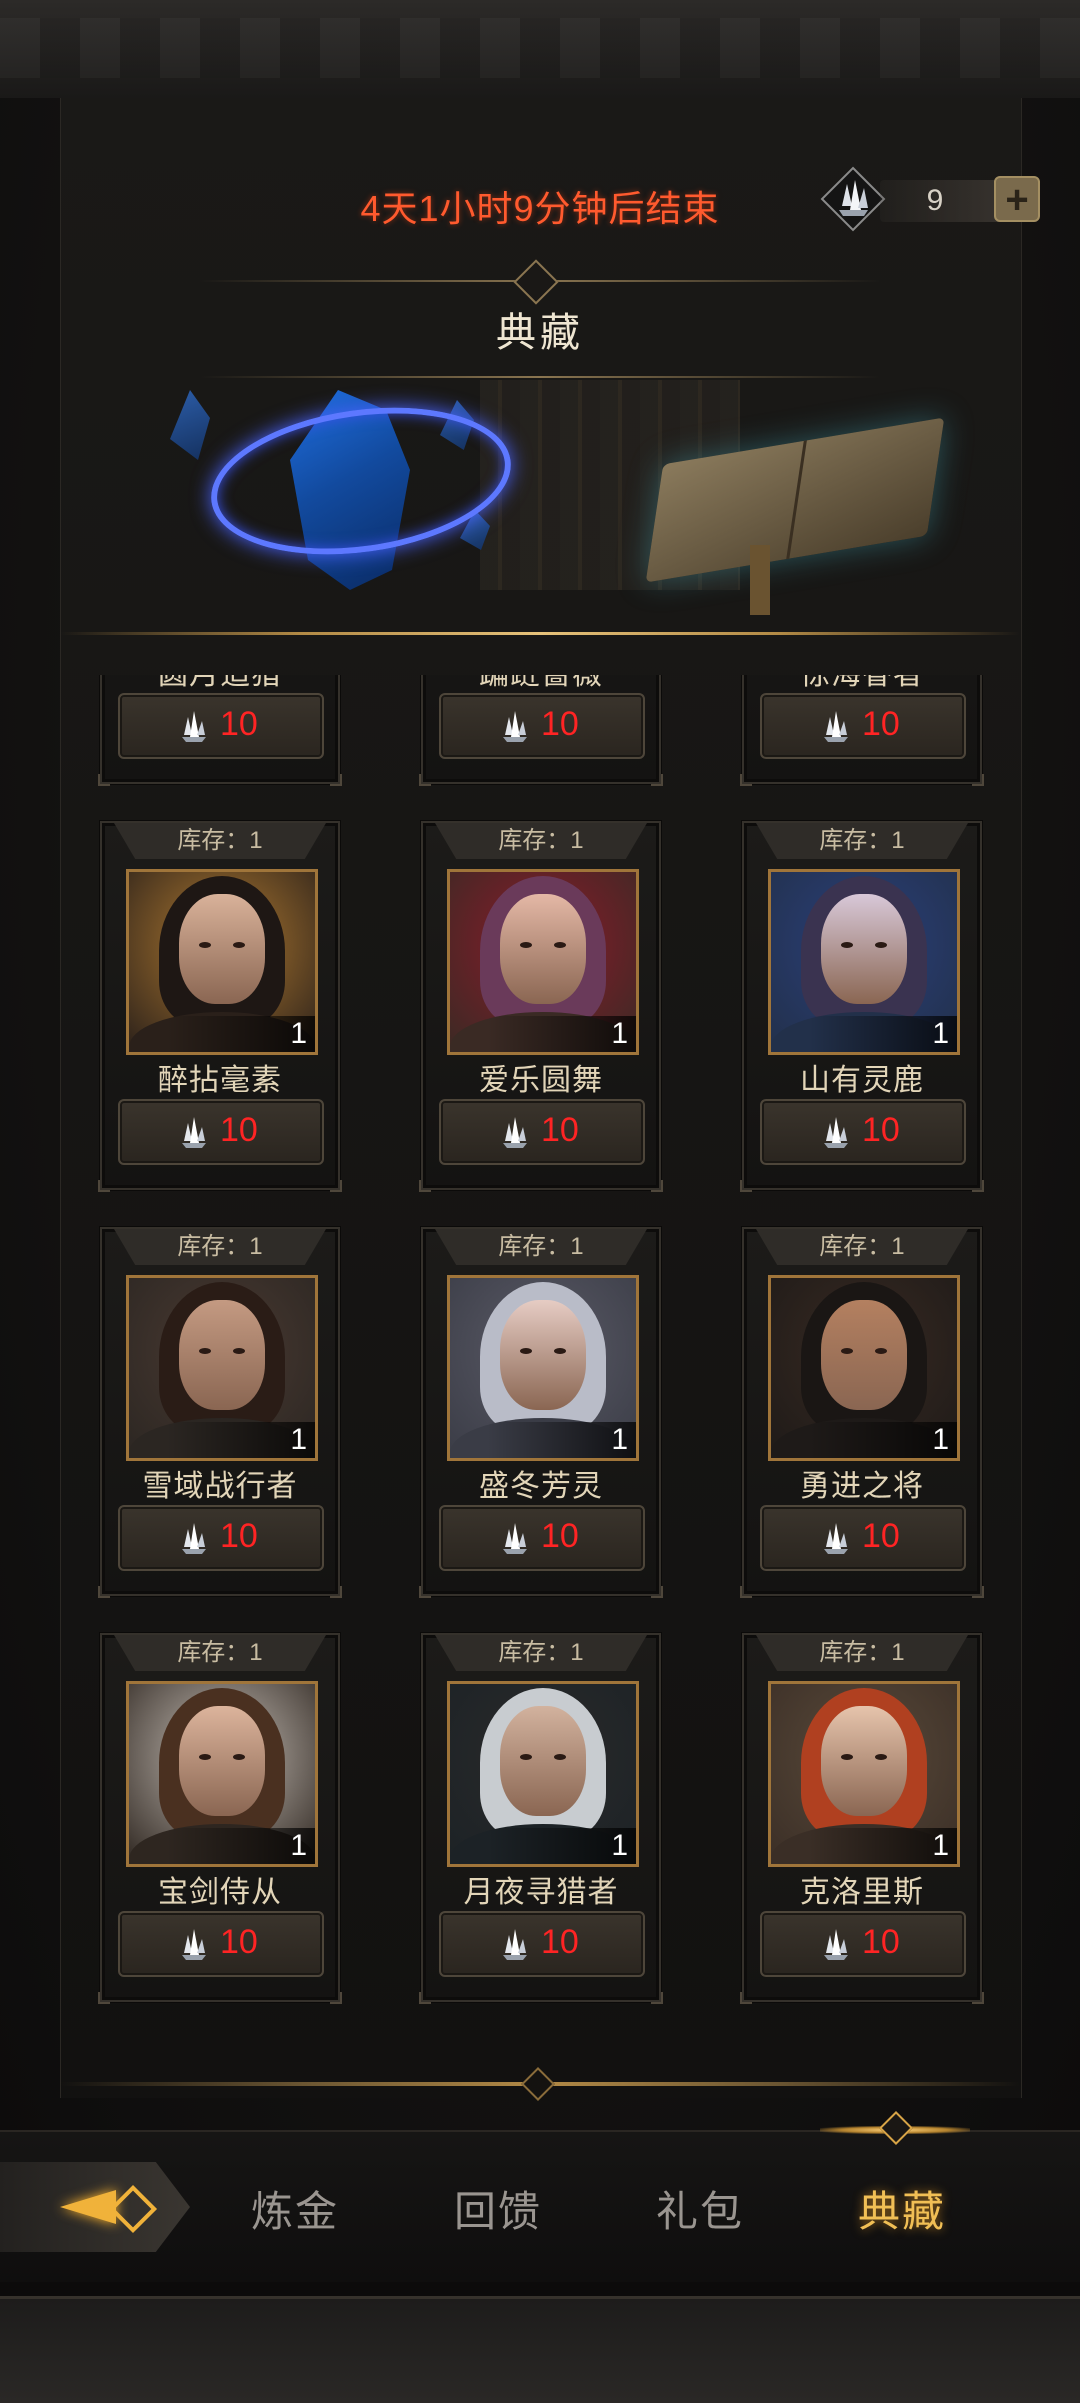 Image resolution: width=1080 pixels, height=2403 pixels. I want to click on tab-gift-pack: 礼包, so click(700, 2208).